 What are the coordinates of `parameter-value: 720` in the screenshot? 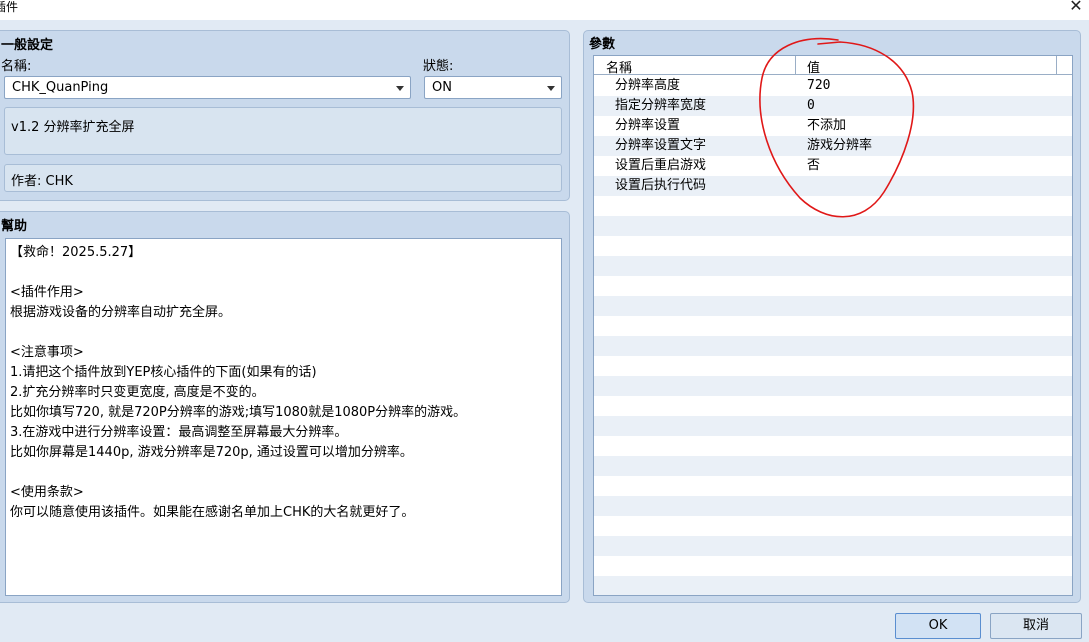 It's located at (819, 85).